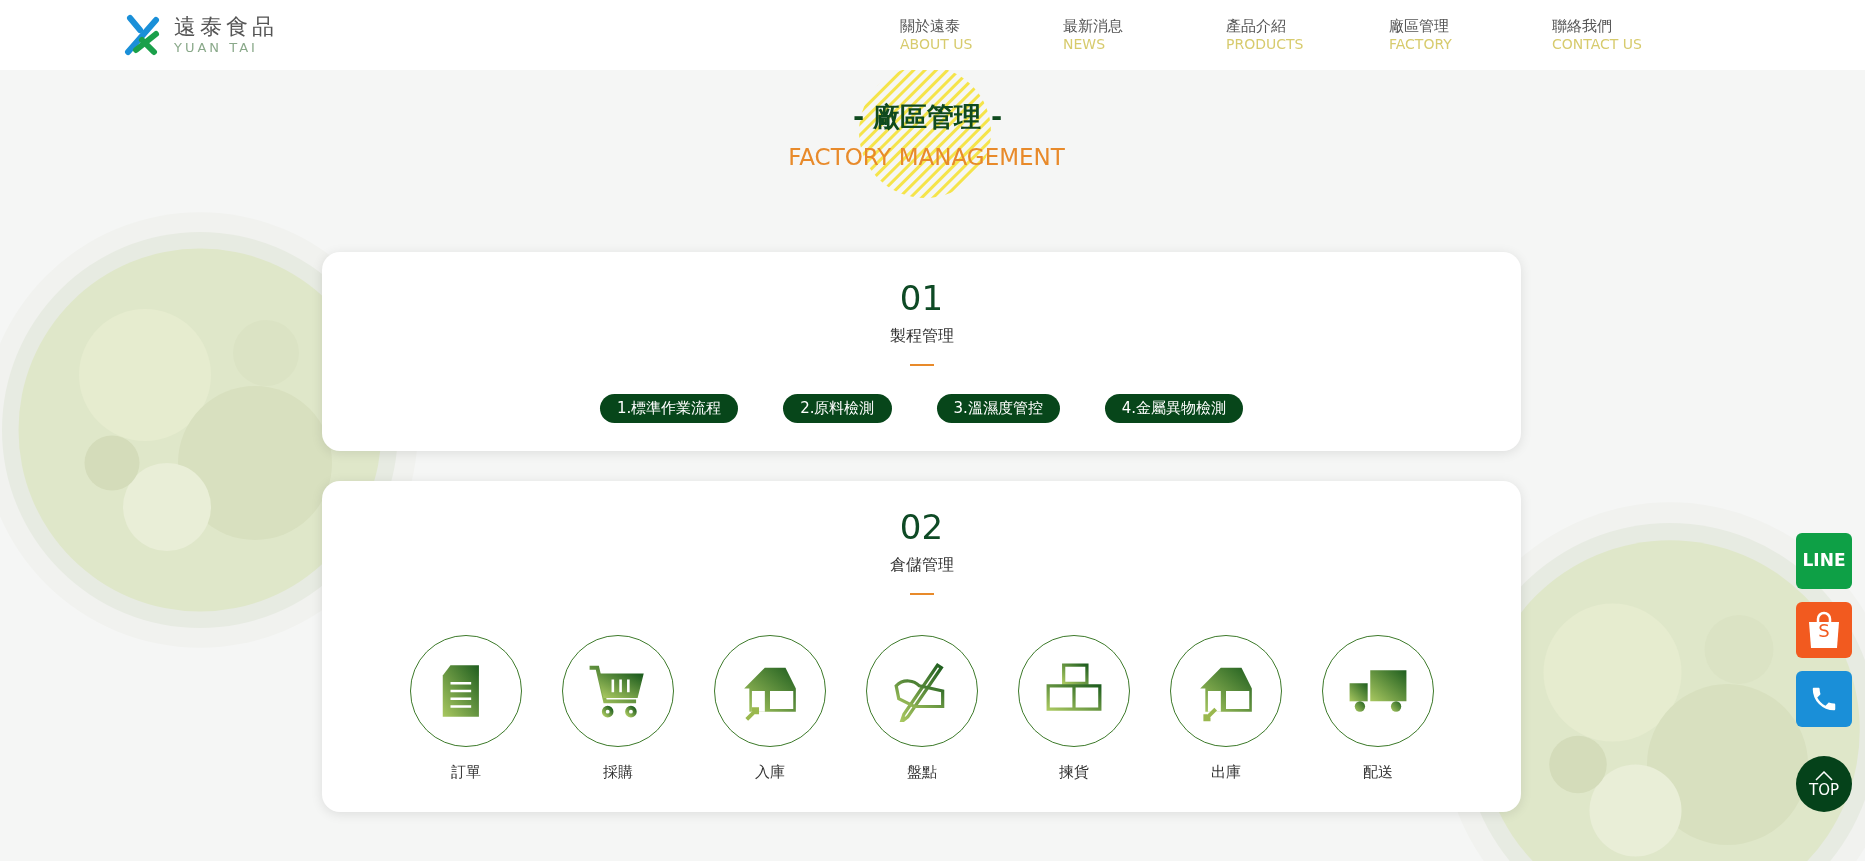 The height and width of the screenshot is (861, 1865). I want to click on section-title: 製程管理, so click(921, 336).